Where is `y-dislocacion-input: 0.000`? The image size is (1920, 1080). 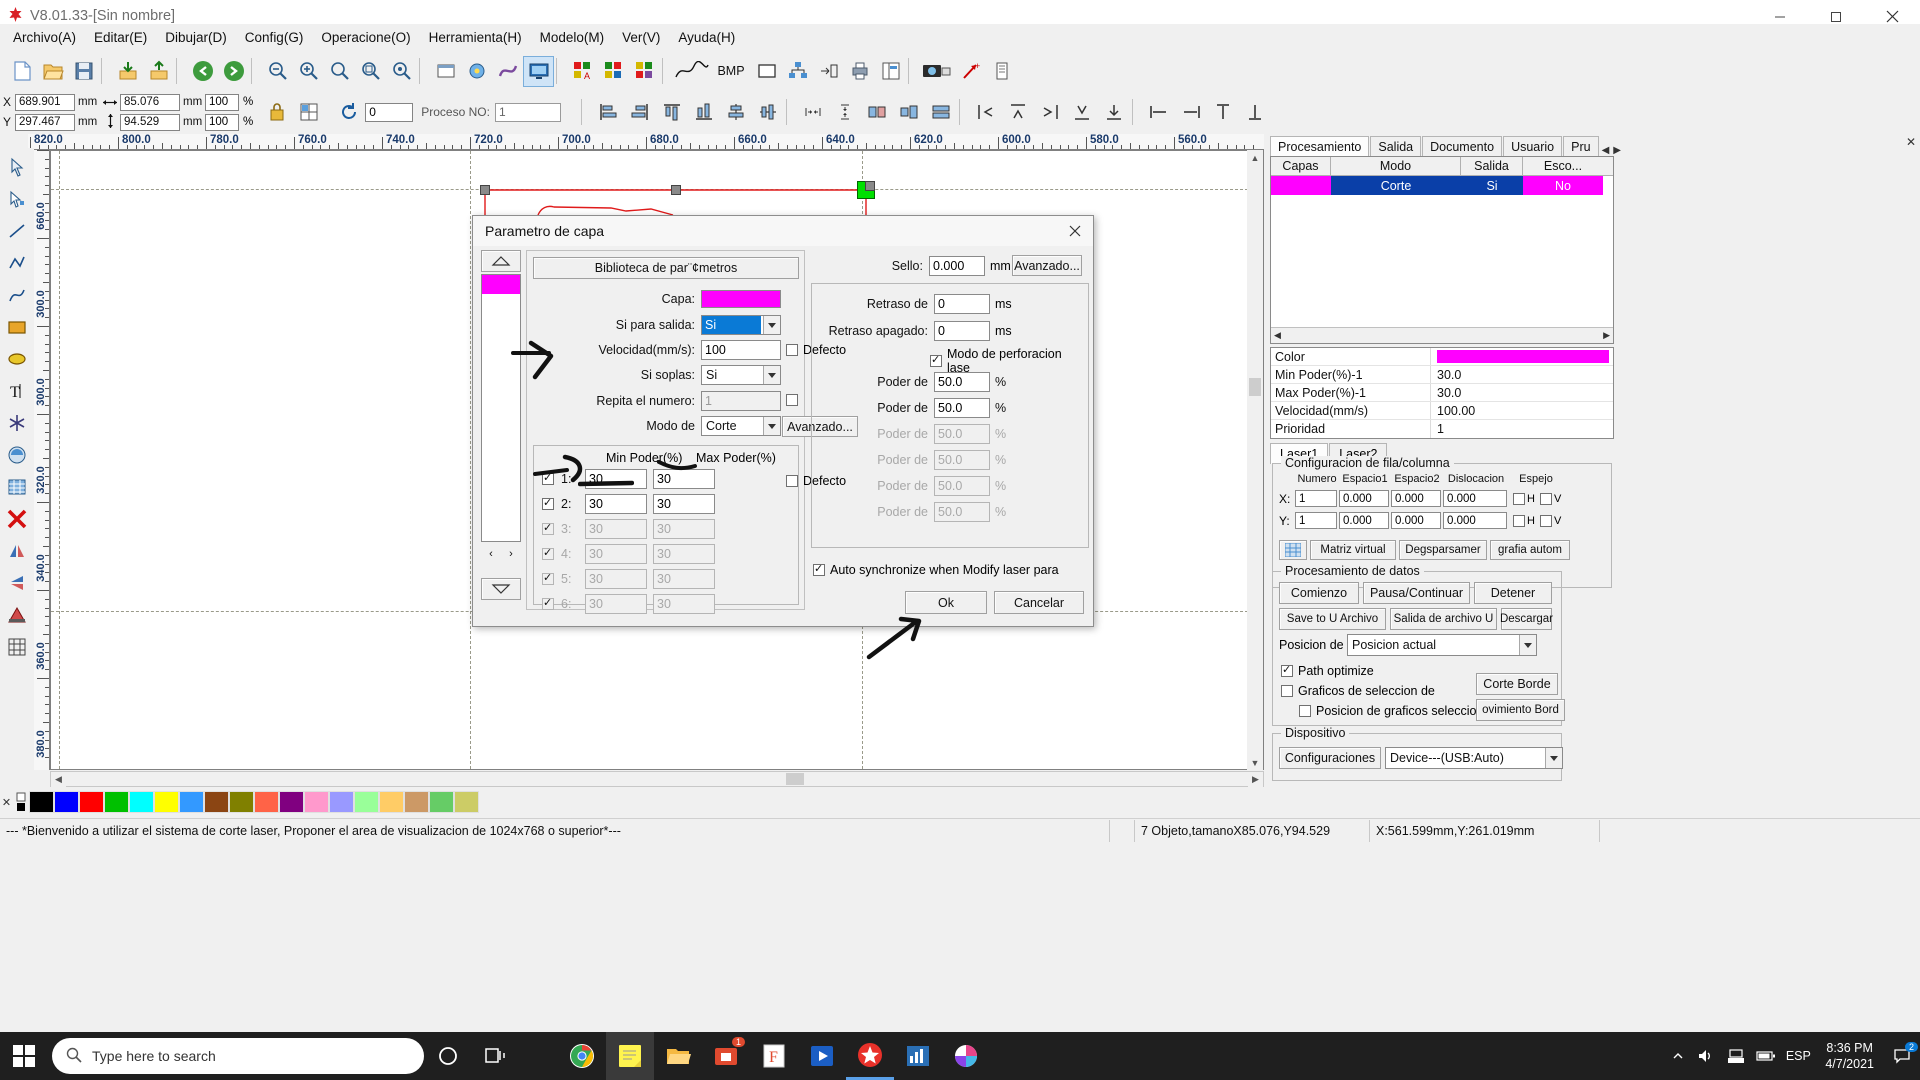 y-dislocacion-input: 0.000 is located at coordinates (1475, 520).